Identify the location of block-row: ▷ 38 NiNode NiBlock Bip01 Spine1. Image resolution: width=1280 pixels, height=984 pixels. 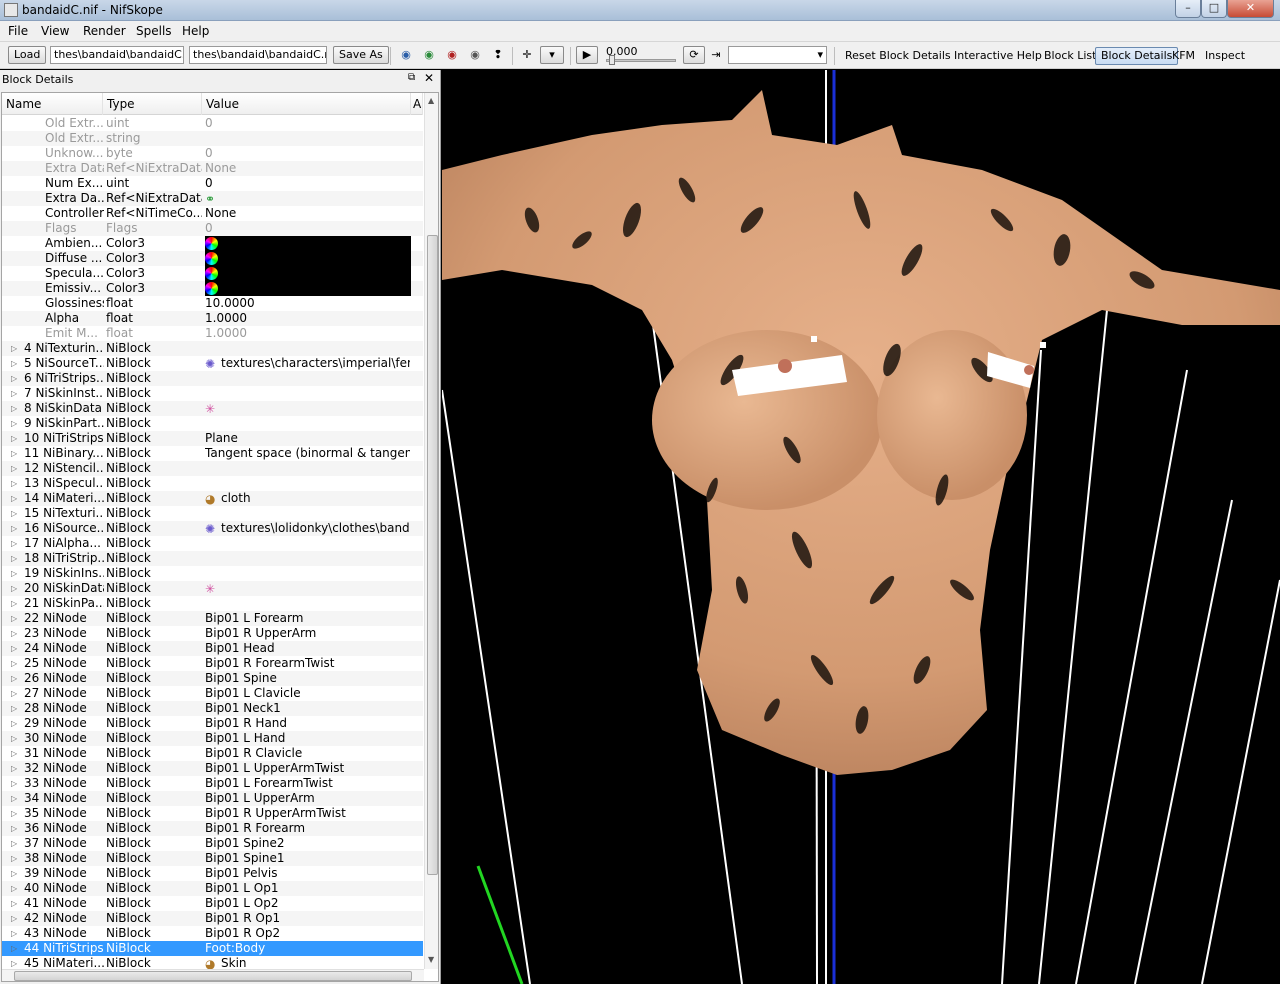
(212, 858).